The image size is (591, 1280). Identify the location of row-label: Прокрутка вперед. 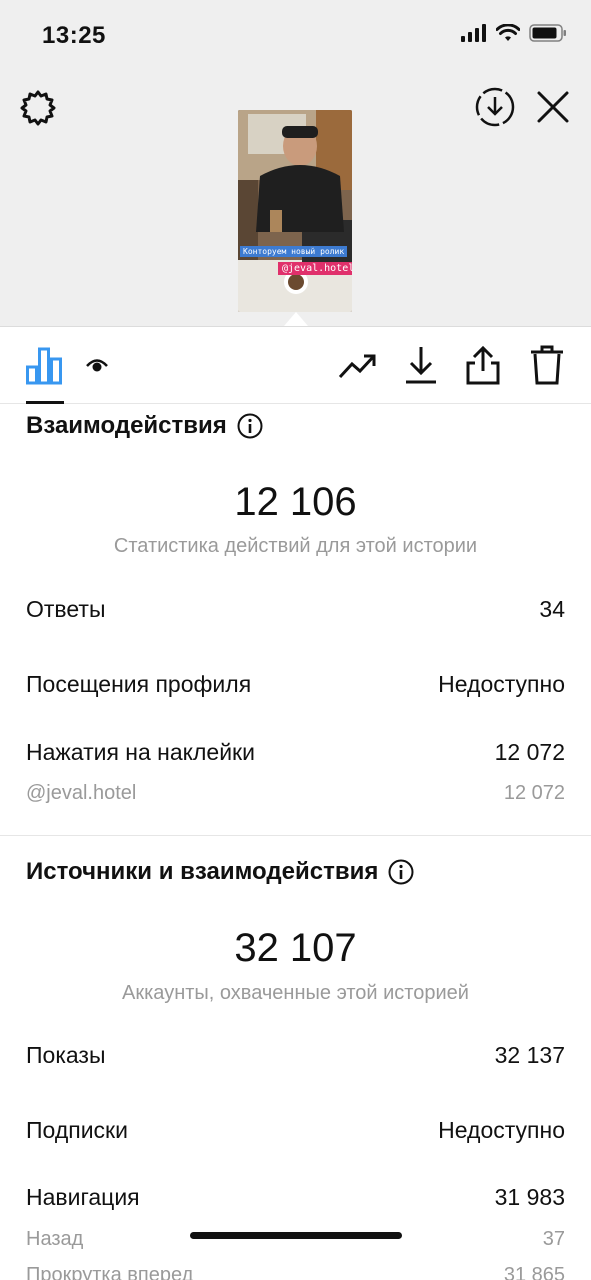
(110, 1272).